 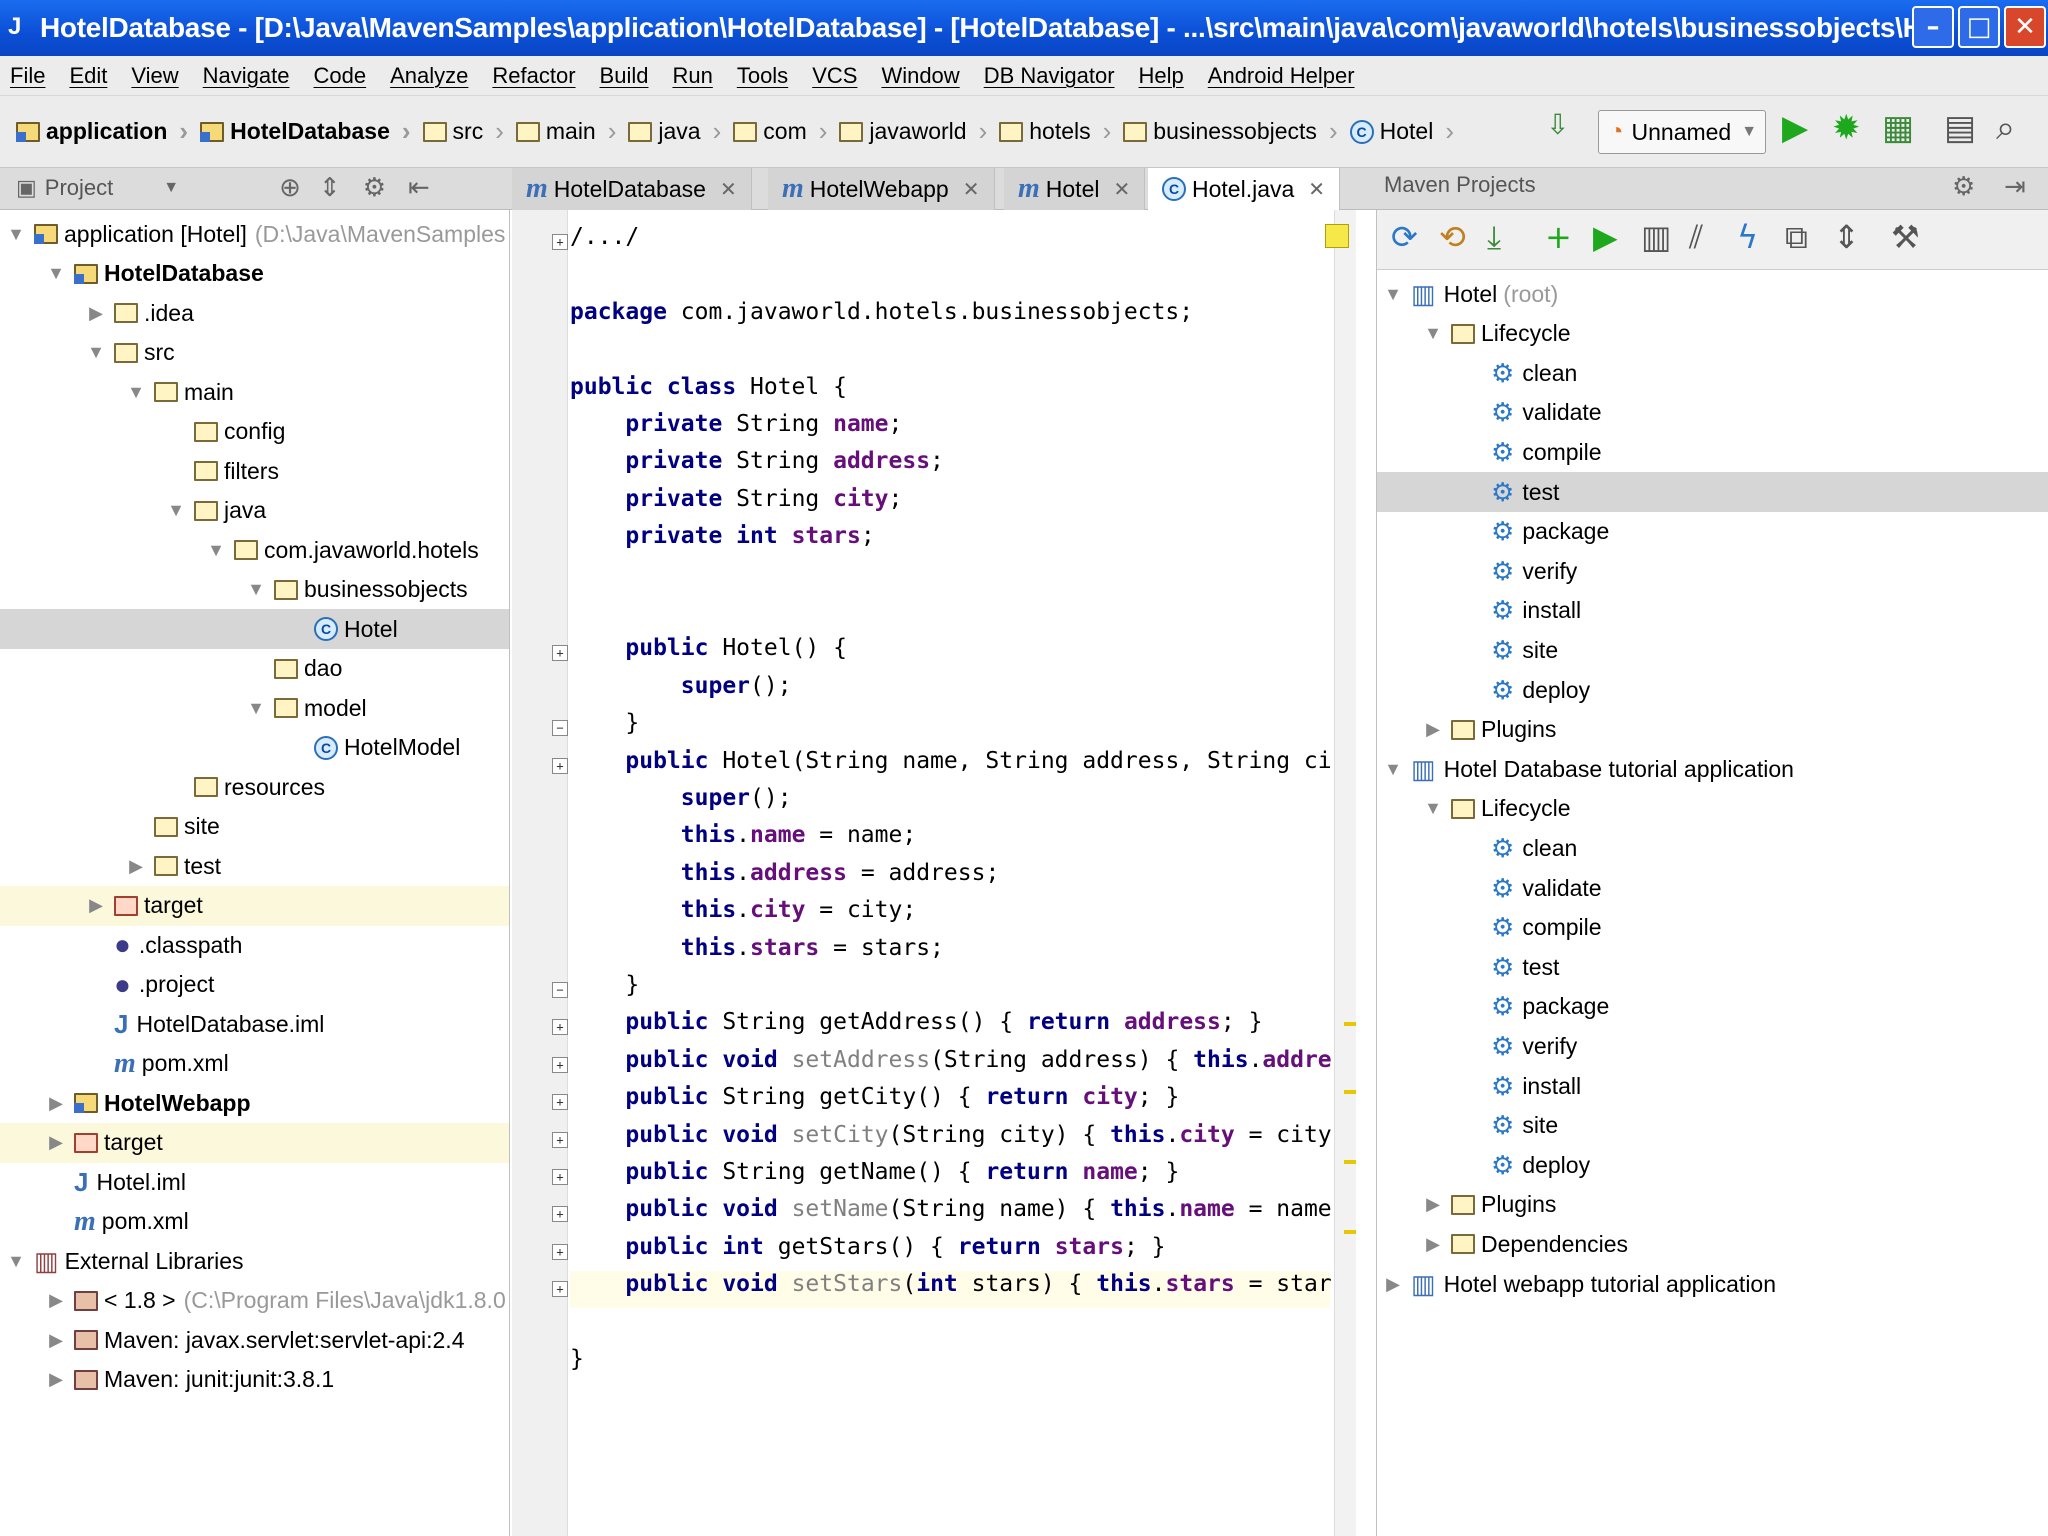 What do you see at coordinates (254, 511) in the screenshot?
I see `tree-item: ▼ java` at bounding box center [254, 511].